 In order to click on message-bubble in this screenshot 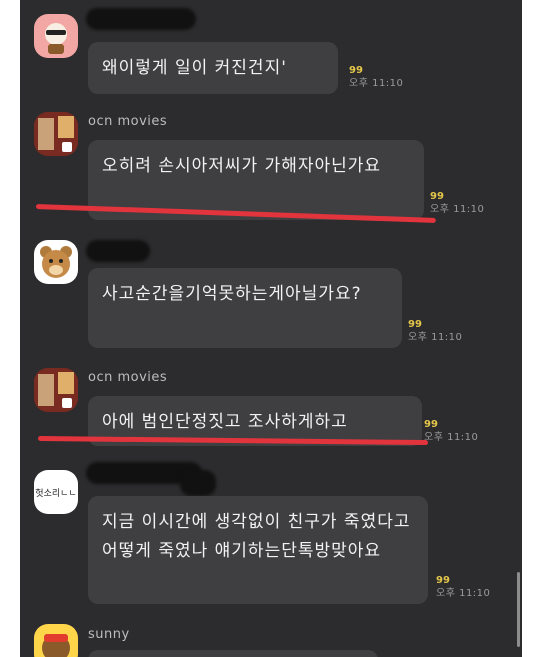, I will do `click(233, 653)`.